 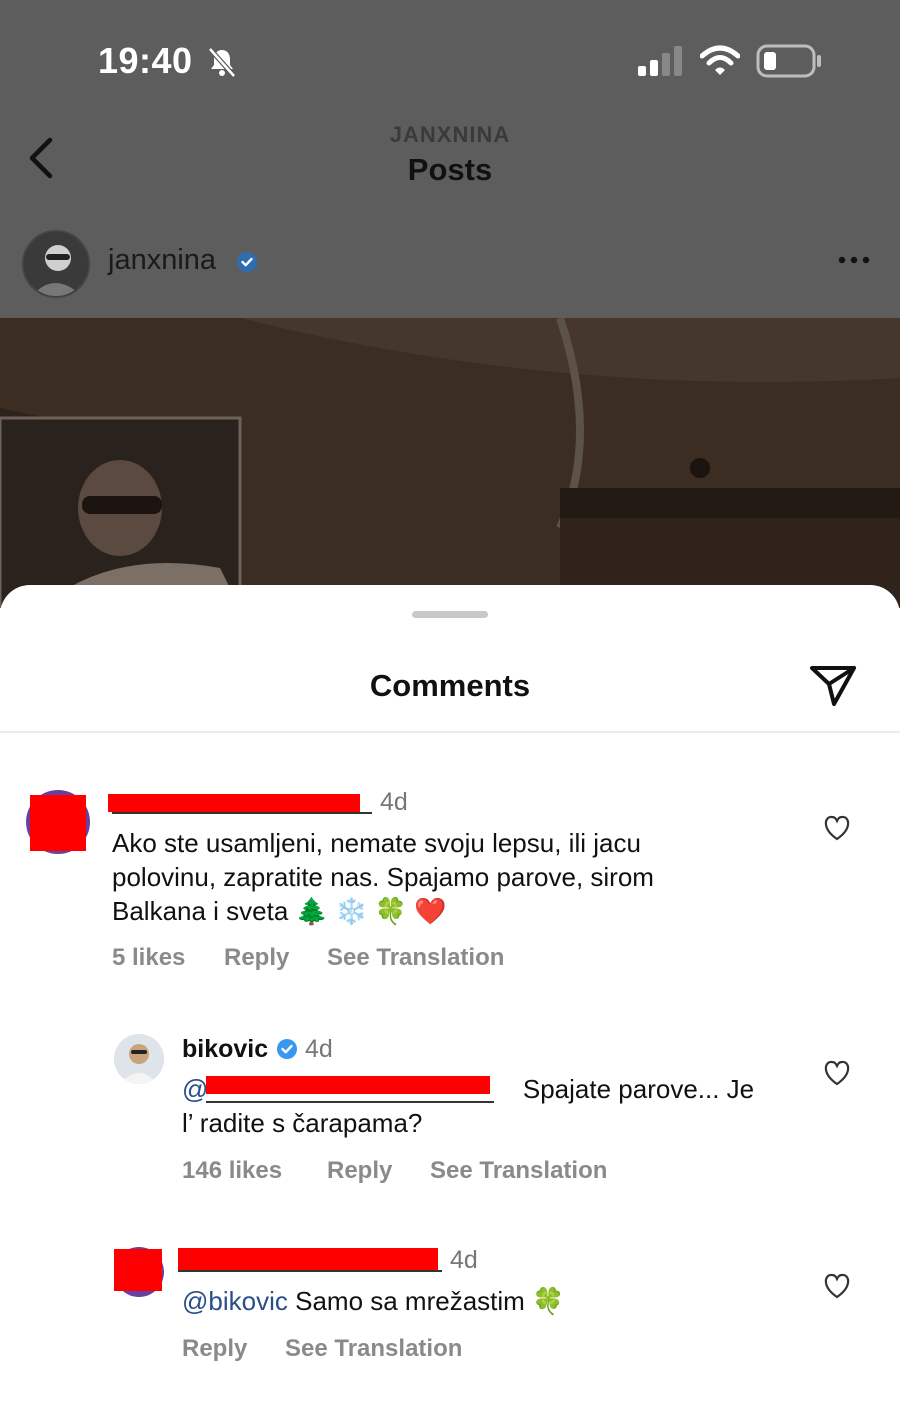 I want to click on heart-emoji: ❤️, so click(x=430, y=911).